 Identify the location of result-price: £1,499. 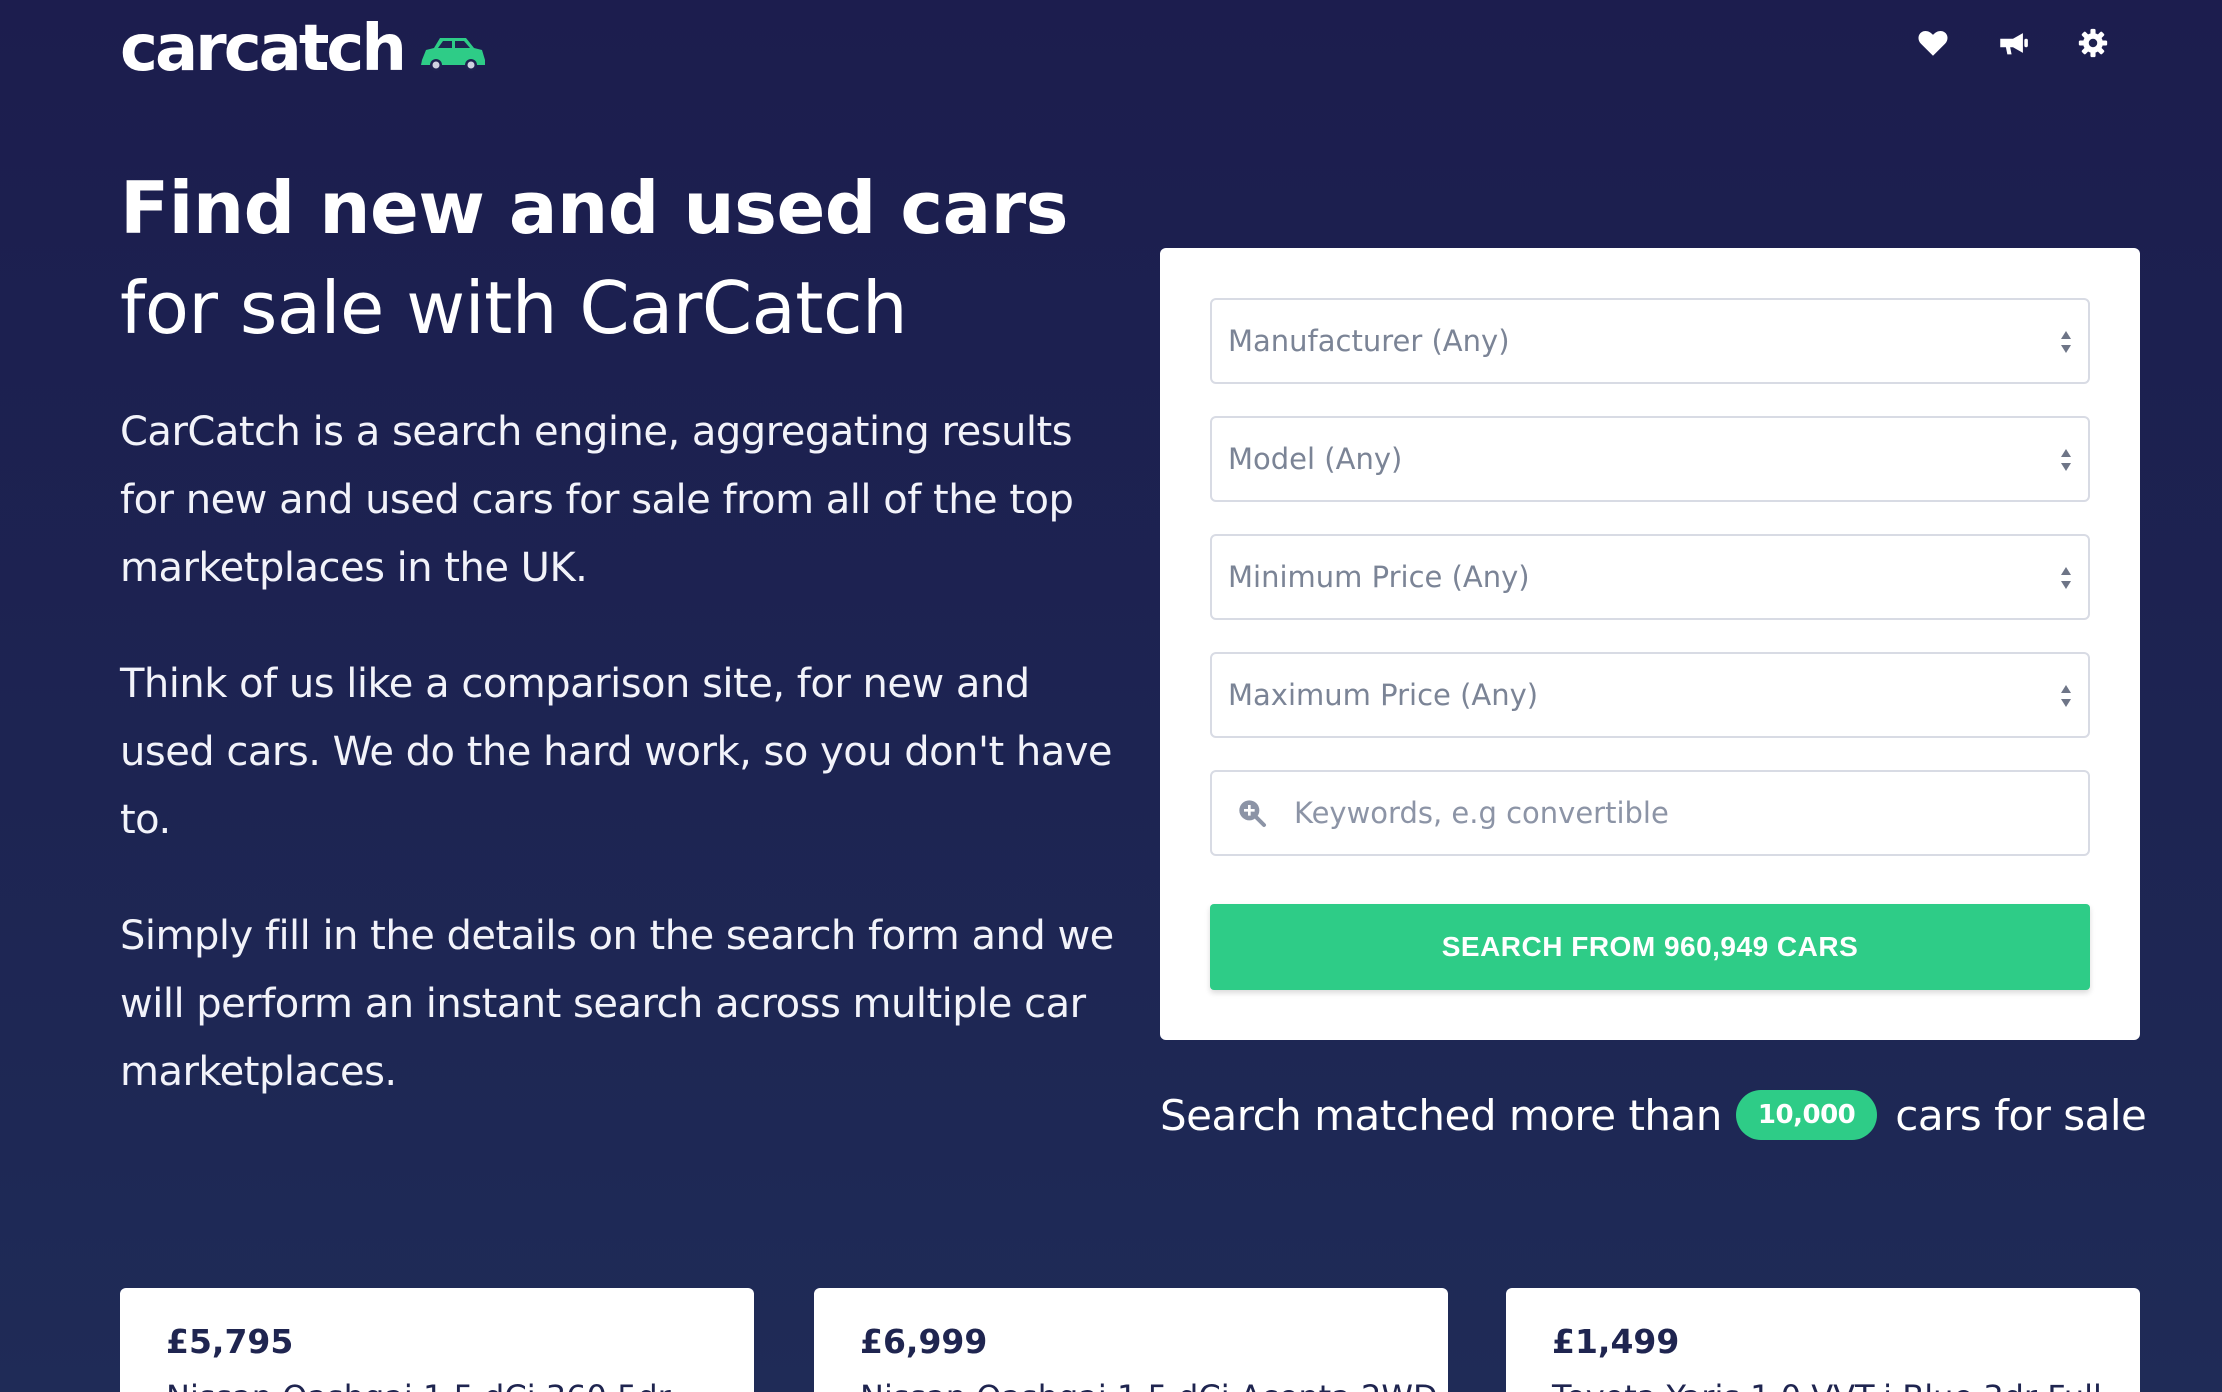
(1616, 1341).